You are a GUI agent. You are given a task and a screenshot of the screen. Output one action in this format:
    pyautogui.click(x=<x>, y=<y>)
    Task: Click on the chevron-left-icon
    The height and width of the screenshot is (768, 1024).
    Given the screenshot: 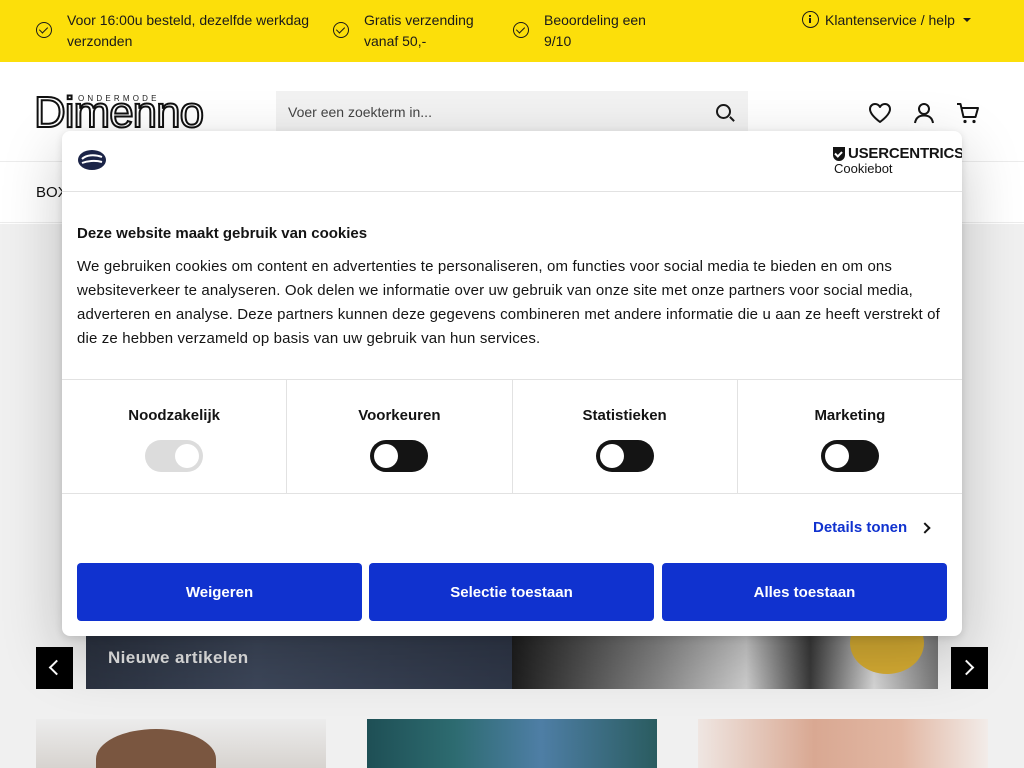 What is the action you would take?
    pyautogui.click(x=56, y=667)
    